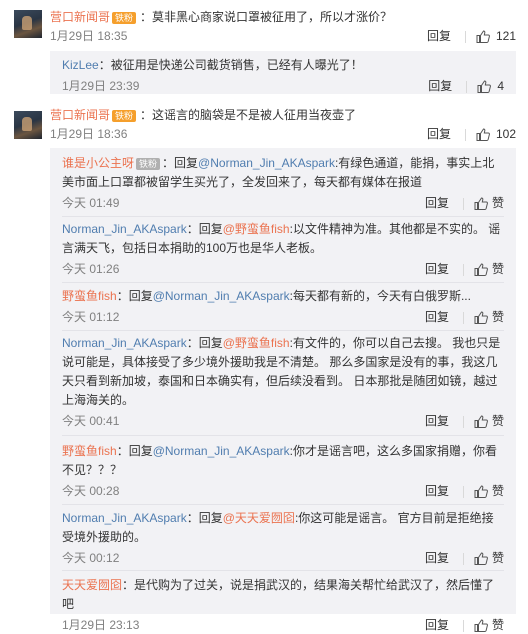 The height and width of the screenshot is (634, 528). What do you see at coordinates (91, 421) in the screenshot?
I see `reply-time: 今天 00:41` at bounding box center [91, 421].